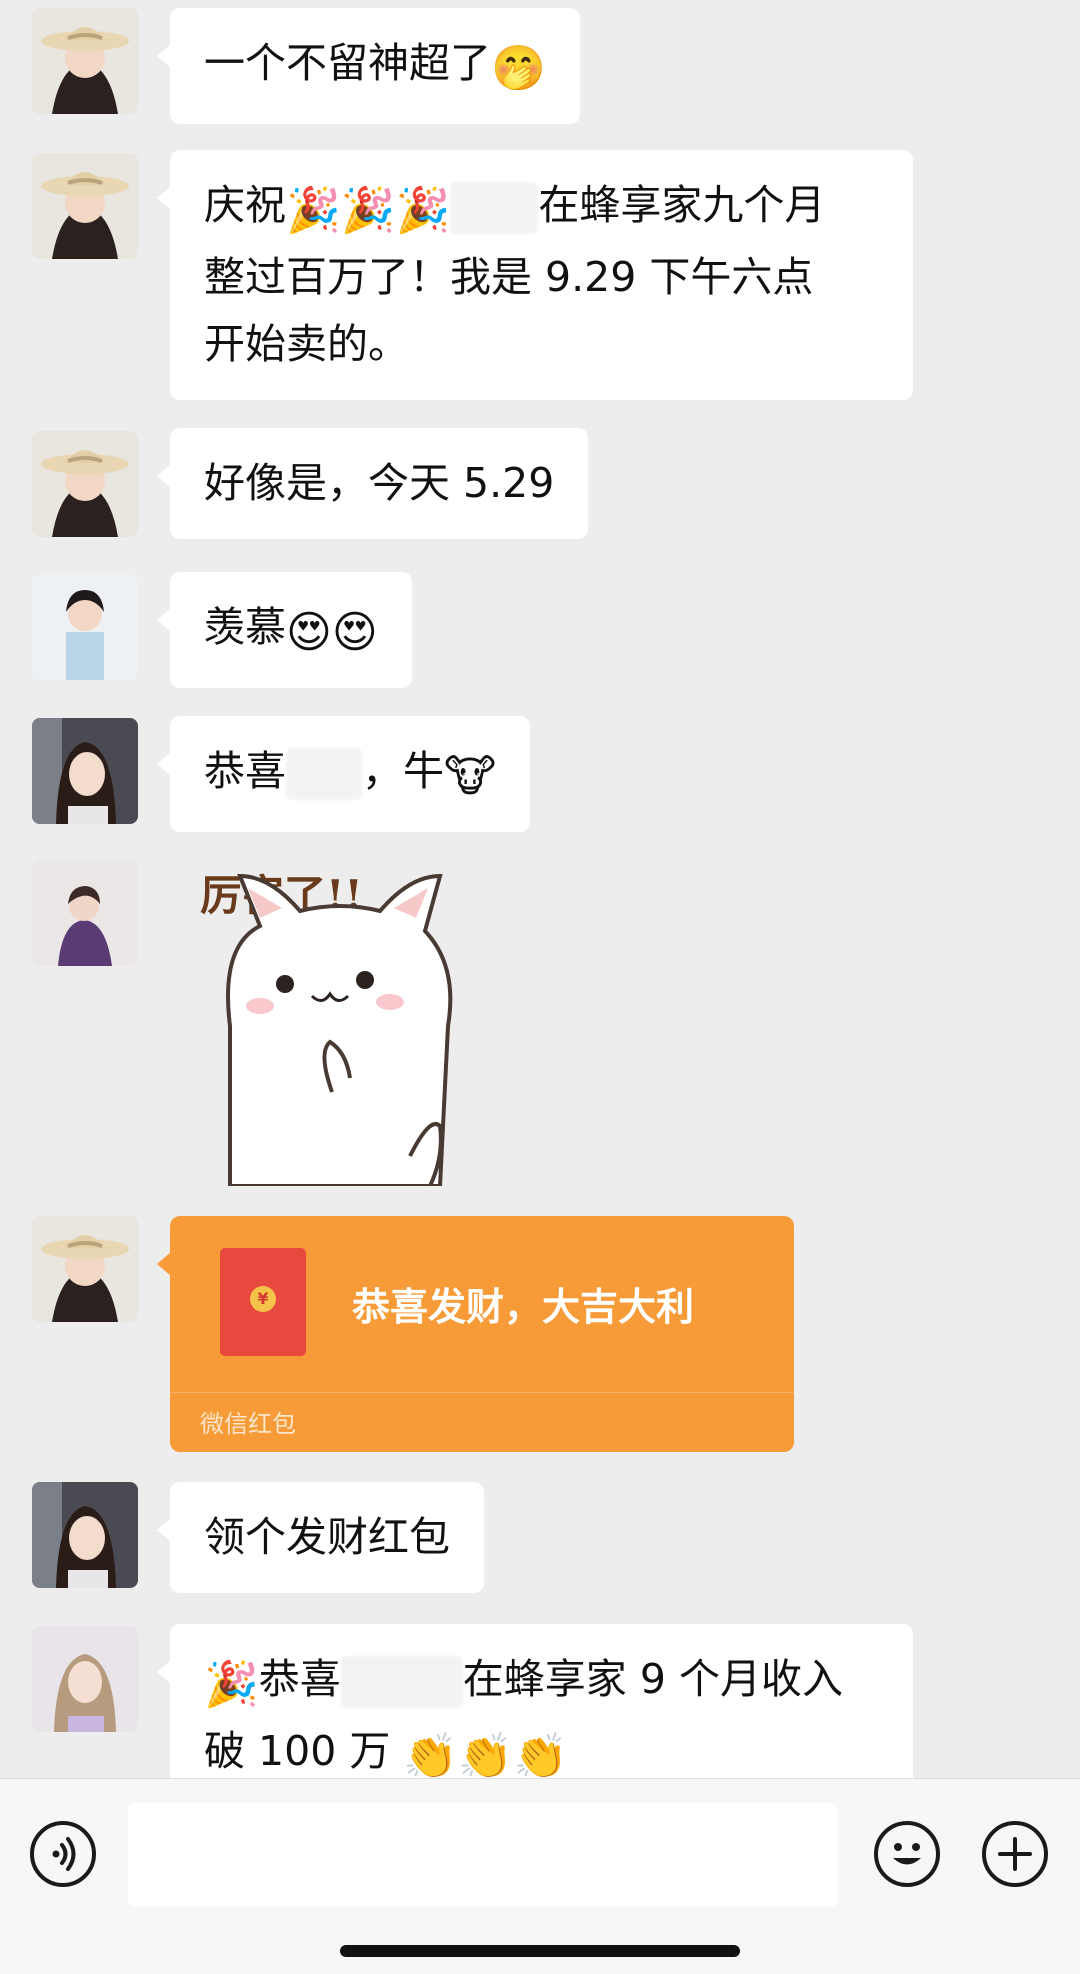  Describe the element at coordinates (231, 1684) in the screenshot. I see `party-popper-emoji-icon: 🎉` at that location.